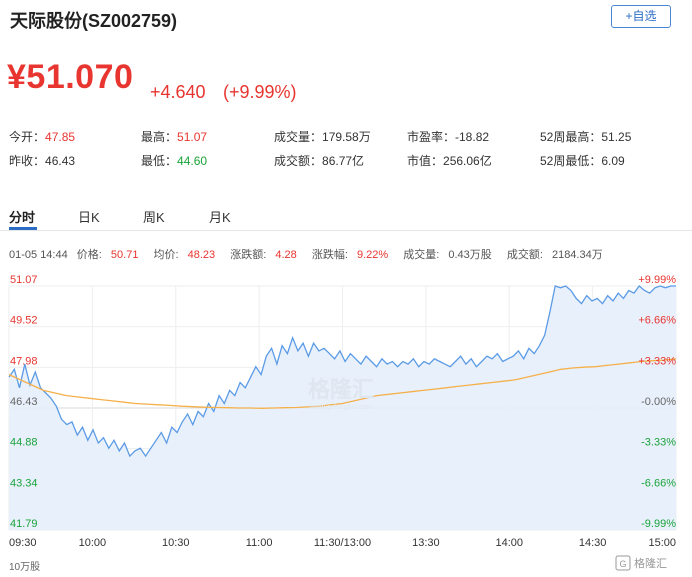  I want to click on stat-prev-close: 昨收：46.43, so click(42, 160).